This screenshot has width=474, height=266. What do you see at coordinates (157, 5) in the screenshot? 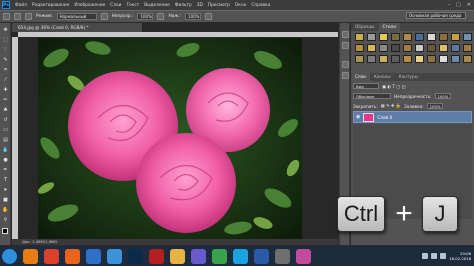
I see `menu-select: Выделение` at bounding box center [157, 5].